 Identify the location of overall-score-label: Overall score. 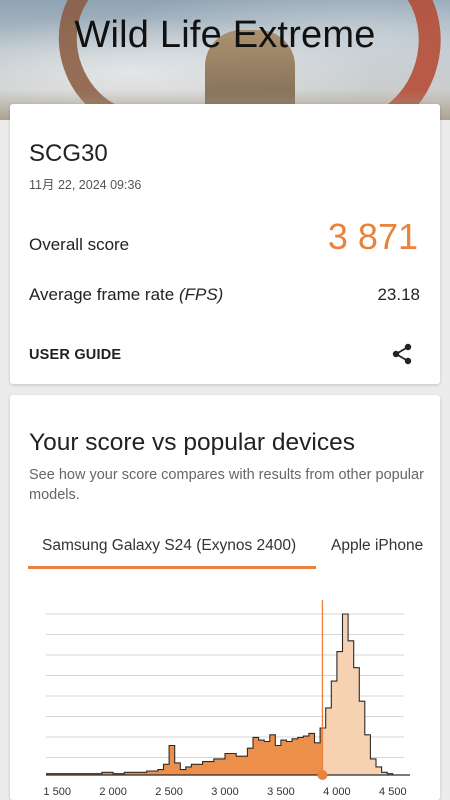
(79, 244).